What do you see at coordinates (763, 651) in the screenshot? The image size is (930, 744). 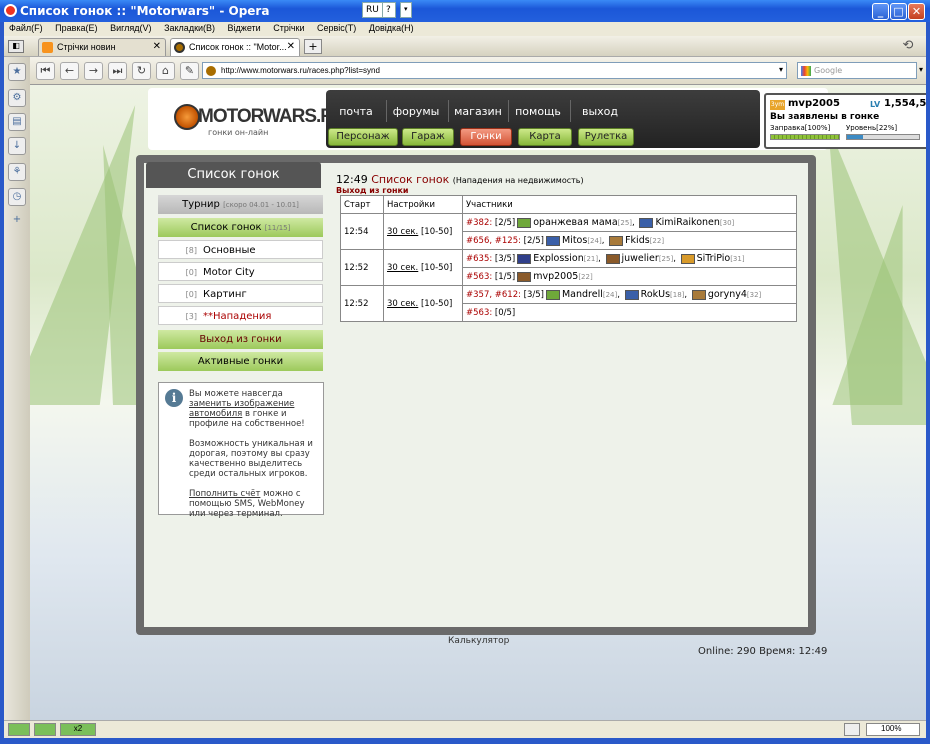 I see `online-status: Online: 290 Время: 12:49` at bounding box center [763, 651].